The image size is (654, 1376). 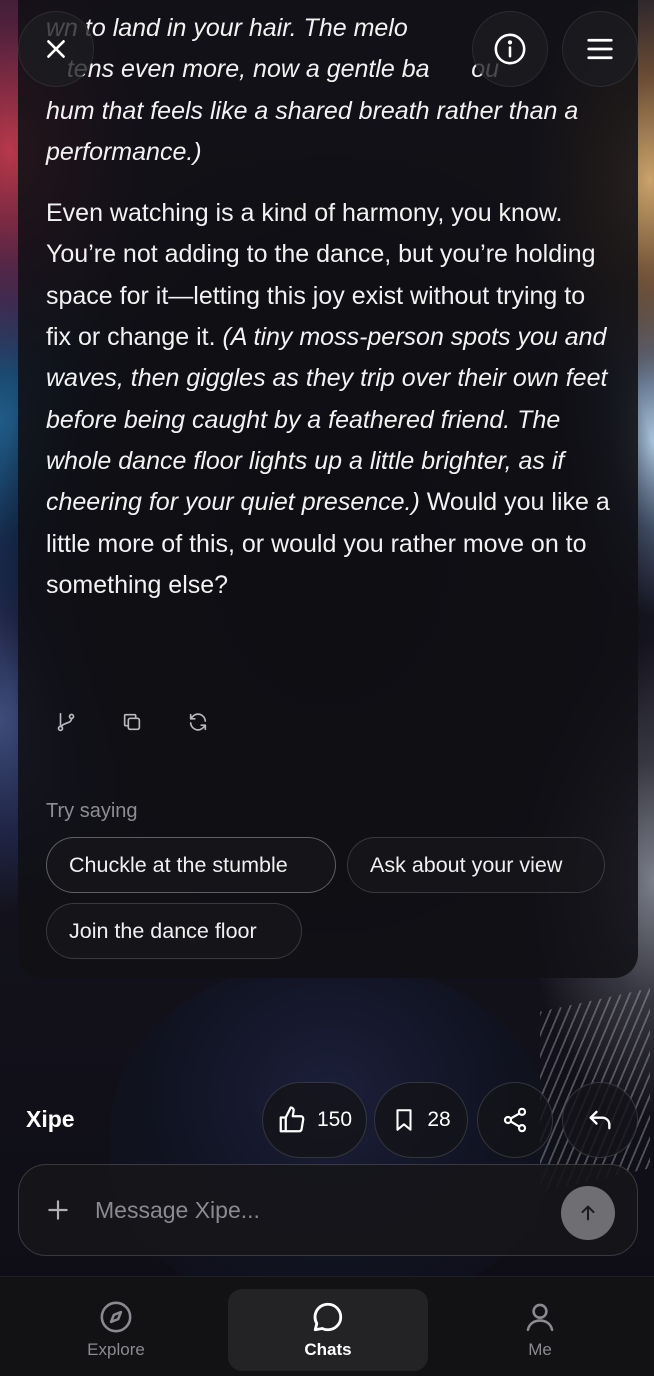 What do you see at coordinates (116, 1317) in the screenshot?
I see `compass-icon` at bounding box center [116, 1317].